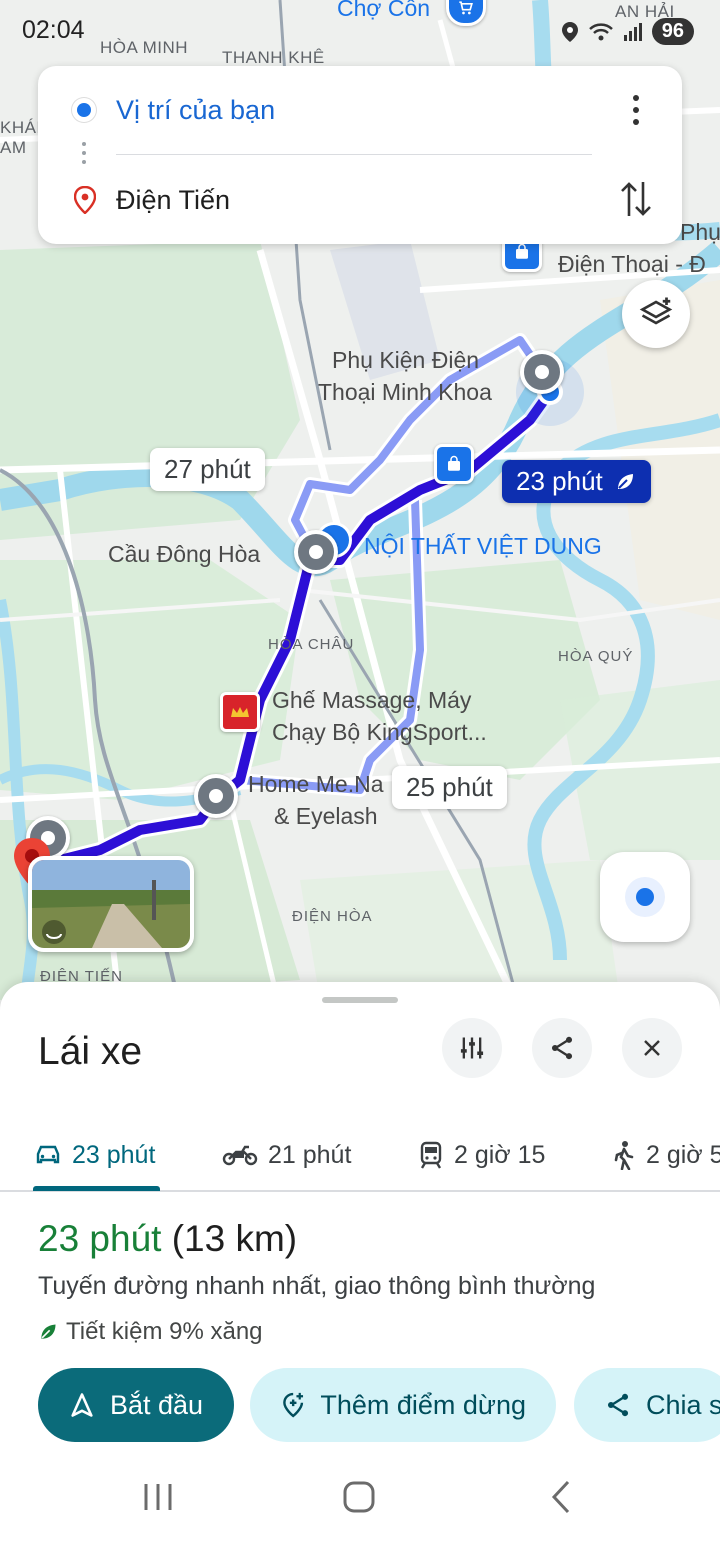 This screenshot has height=1544, width=720. What do you see at coordinates (157, 1404) in the screenshot?
I see `start-button-label: Bắt đầu` at bounding box center [157, 1404].